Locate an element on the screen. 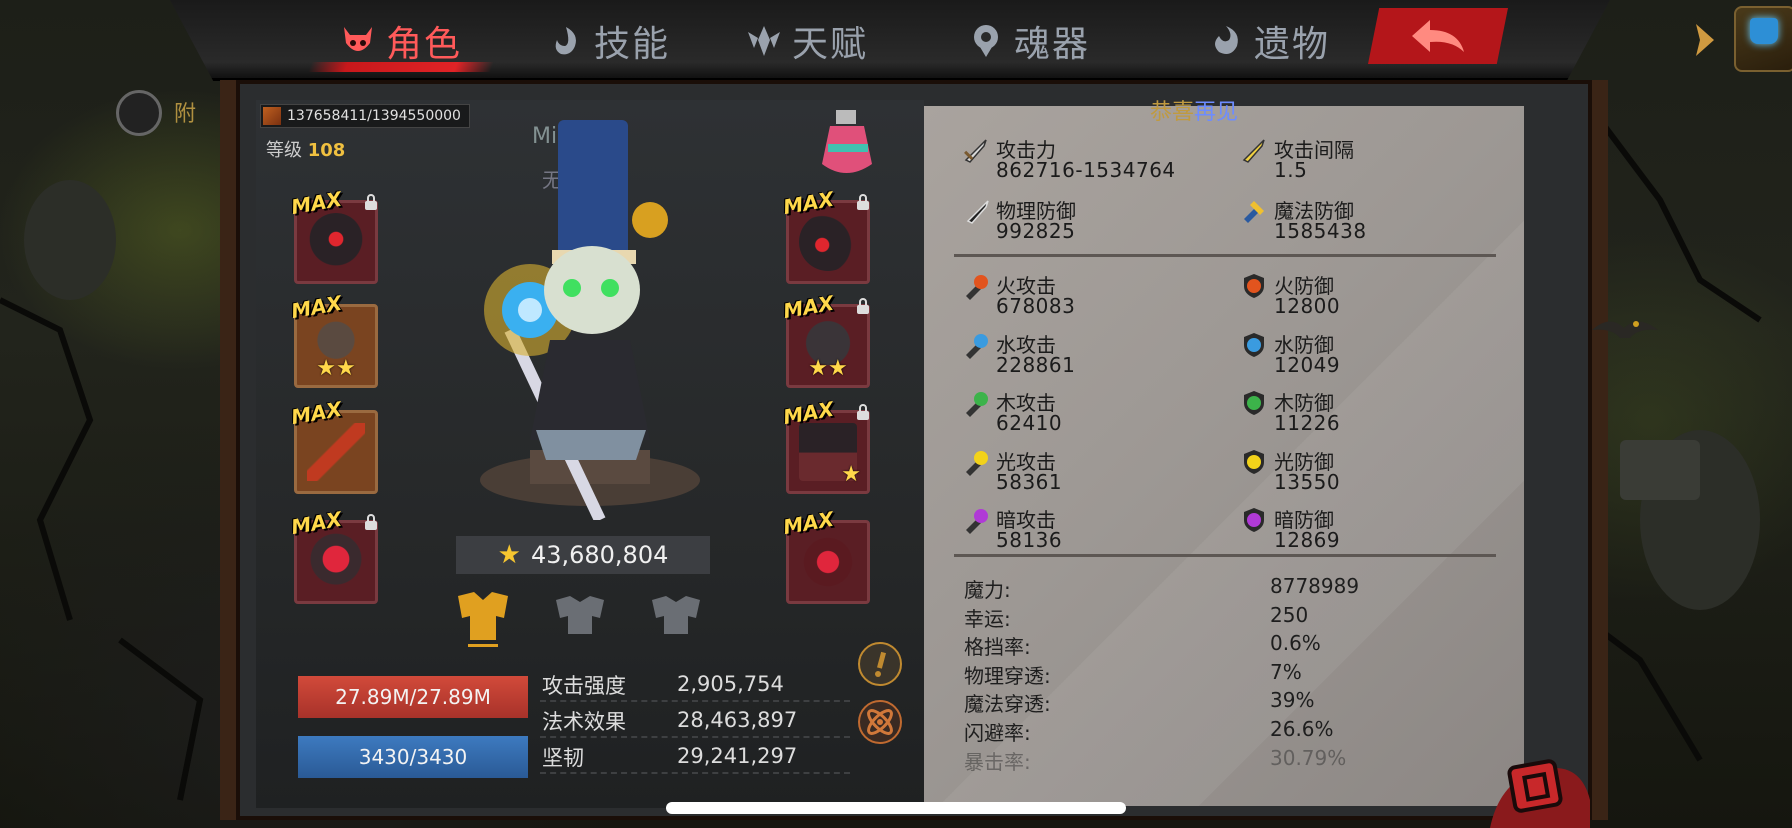 The image size is (1792, 828). bat-creature-icon is located at coordinates (1625, 329).